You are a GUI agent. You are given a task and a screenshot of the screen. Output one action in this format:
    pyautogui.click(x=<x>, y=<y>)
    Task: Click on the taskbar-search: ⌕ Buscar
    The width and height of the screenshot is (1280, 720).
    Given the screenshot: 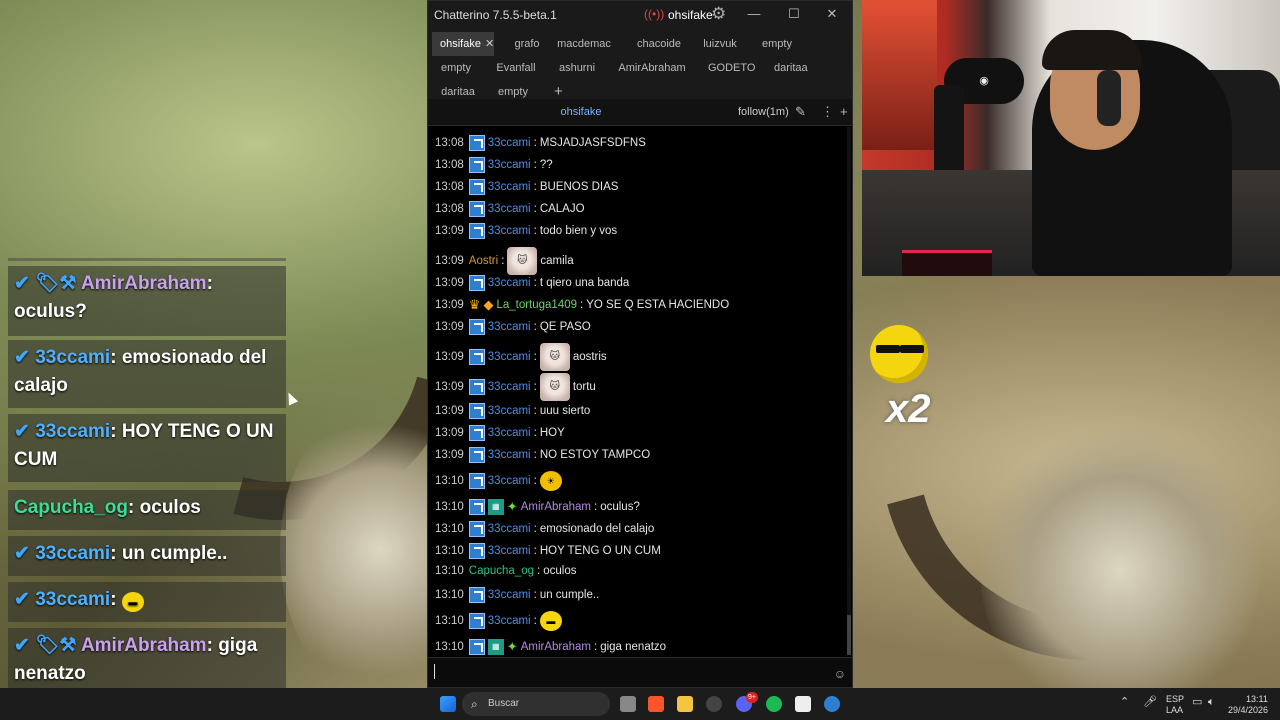 What is the action you would take?
    pyautogui.click(x=536, y=704)
    